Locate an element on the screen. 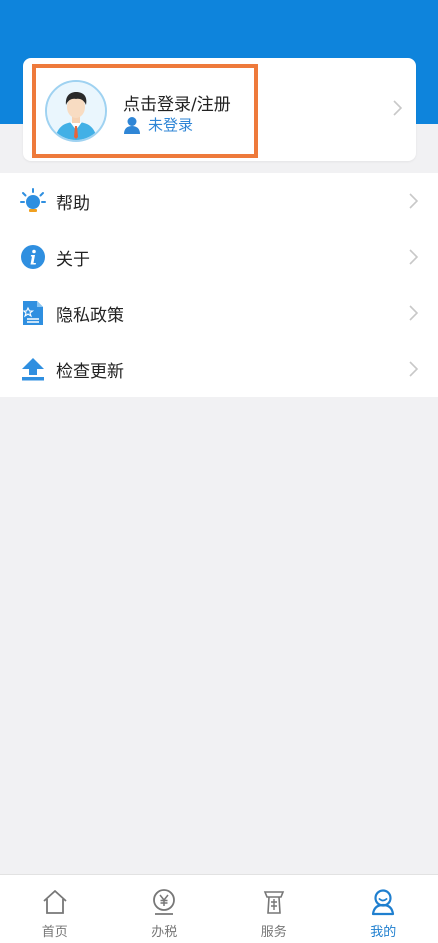 The width and height of the screenshot is (438, 943). menu-item-label: 帮助 is located at coordinates (73, 204).